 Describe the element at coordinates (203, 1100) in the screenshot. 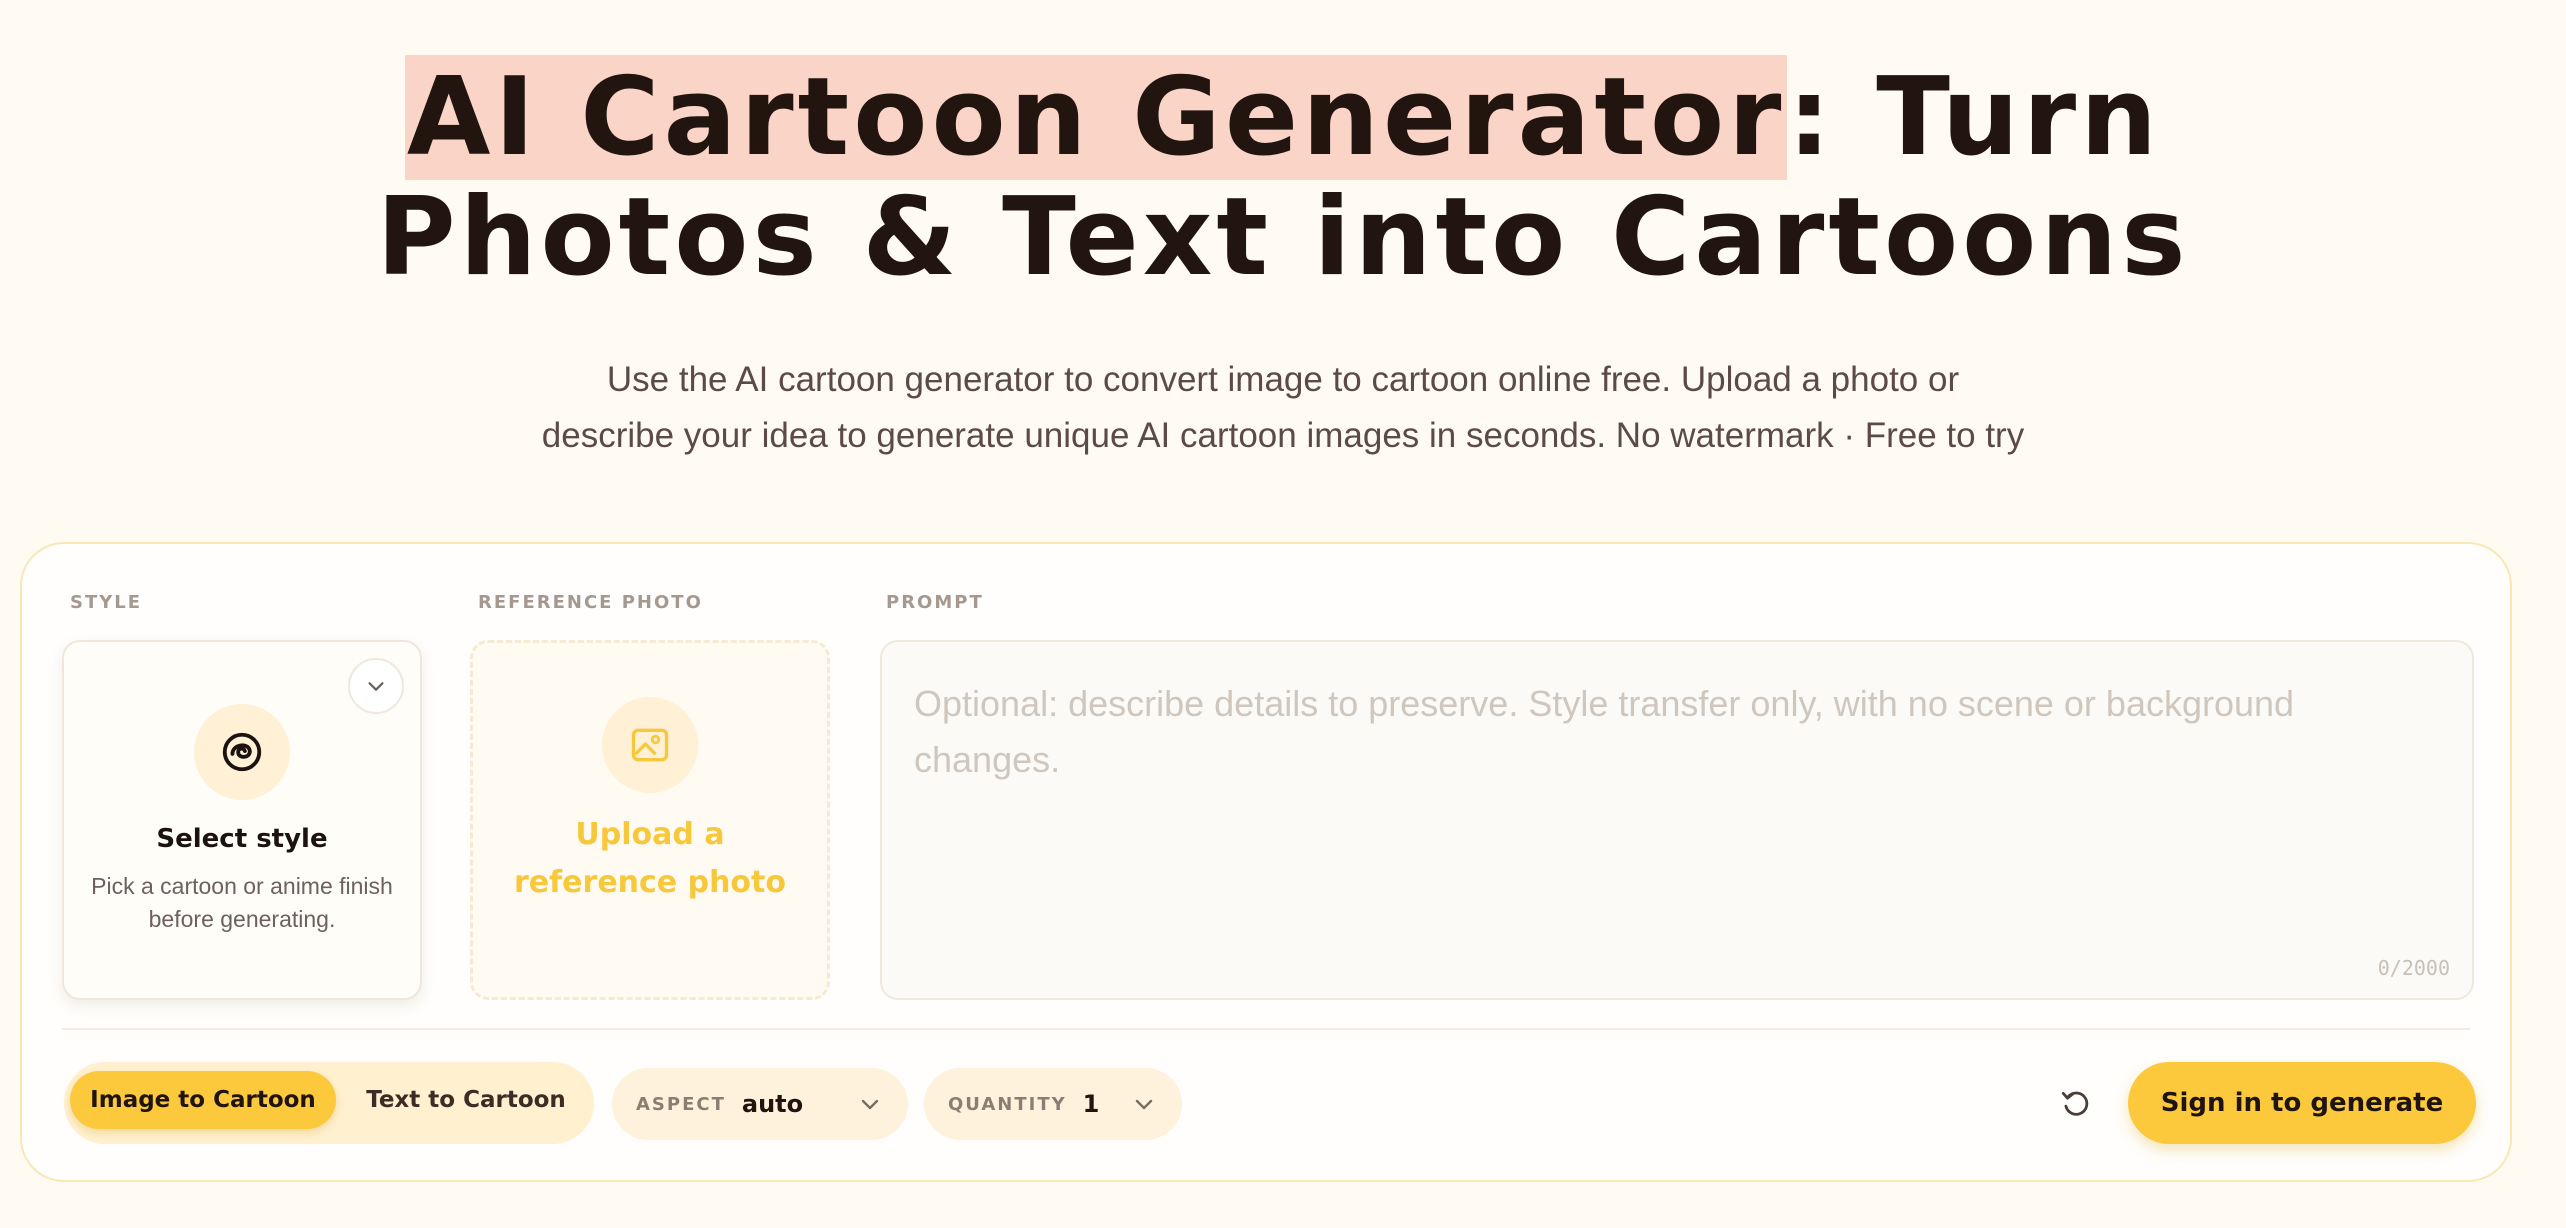

I see `image-to-cartoon-tab: Image to Cartoon` at that location.